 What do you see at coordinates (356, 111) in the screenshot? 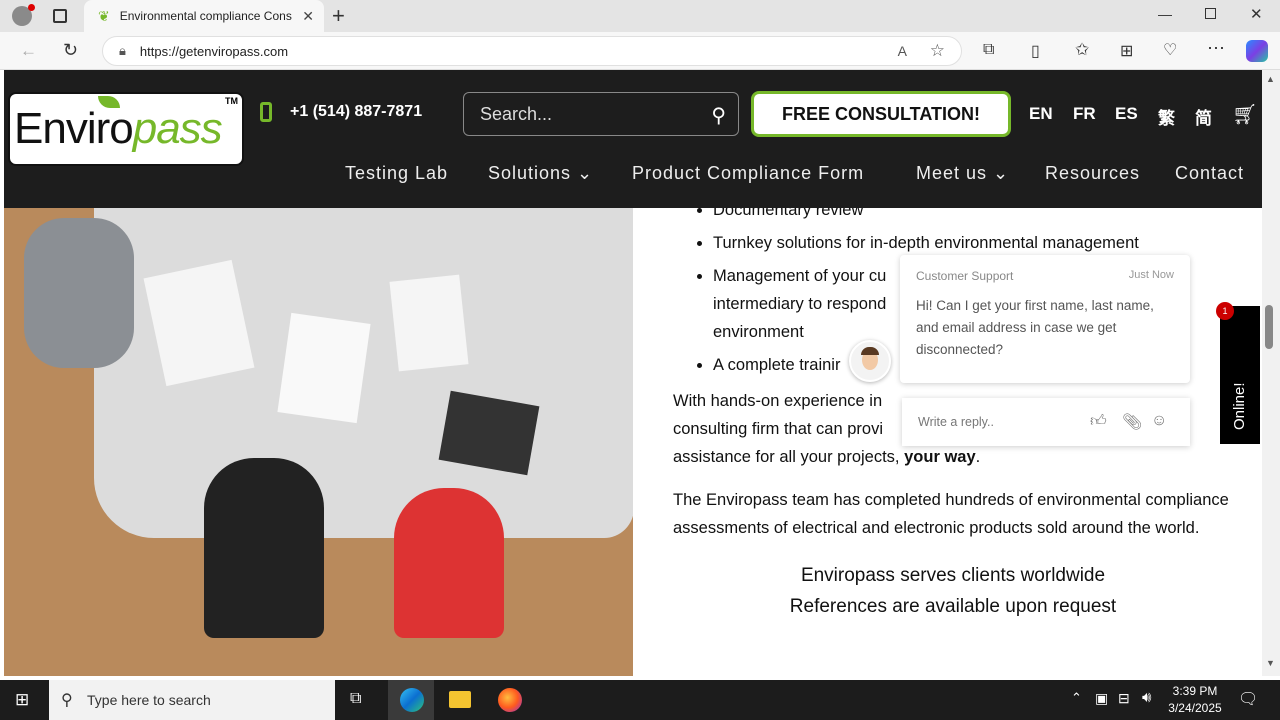
I see `phone-number: +1 (514) 887-7871` at bounding box center [356, 111].